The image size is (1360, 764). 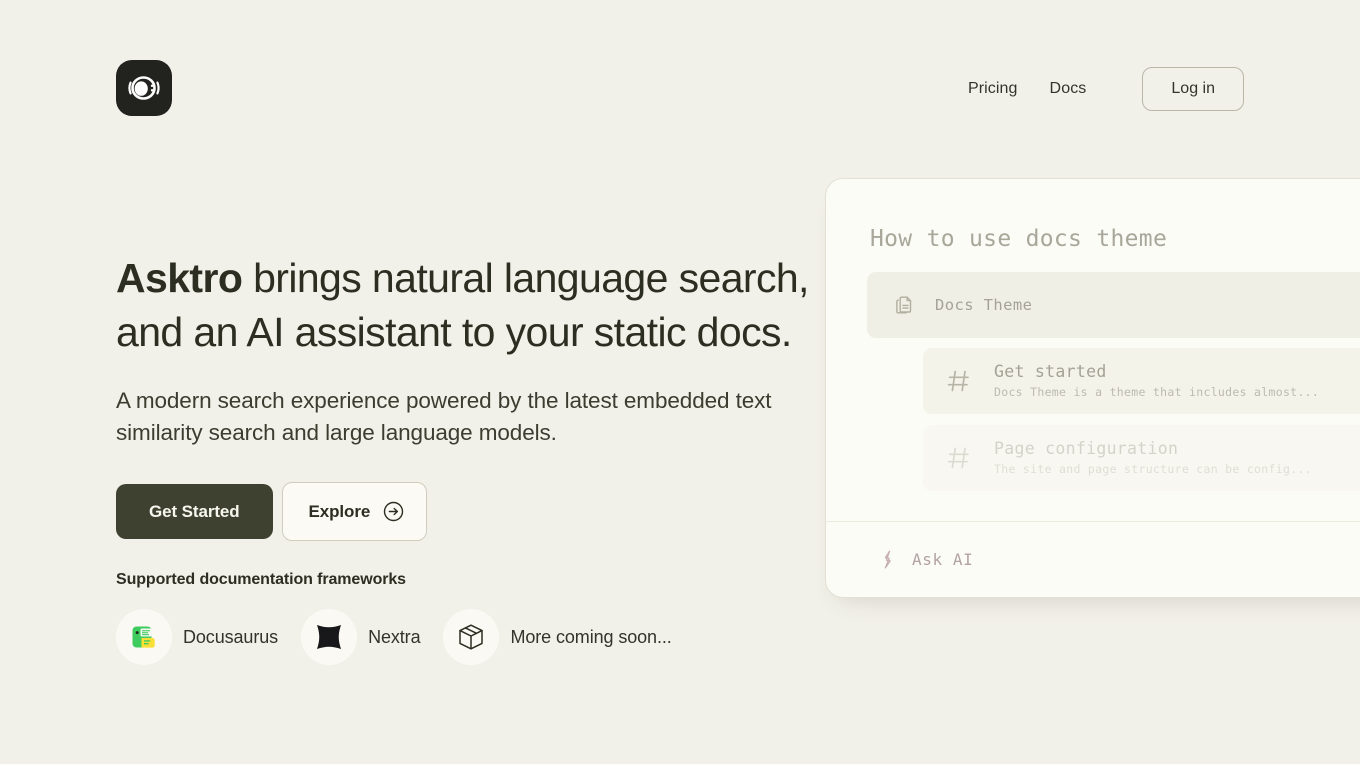 What do you see at coordinates (471, 637) in the screenshot?
I see `package-box-icon` at bounding box center [471, 637].